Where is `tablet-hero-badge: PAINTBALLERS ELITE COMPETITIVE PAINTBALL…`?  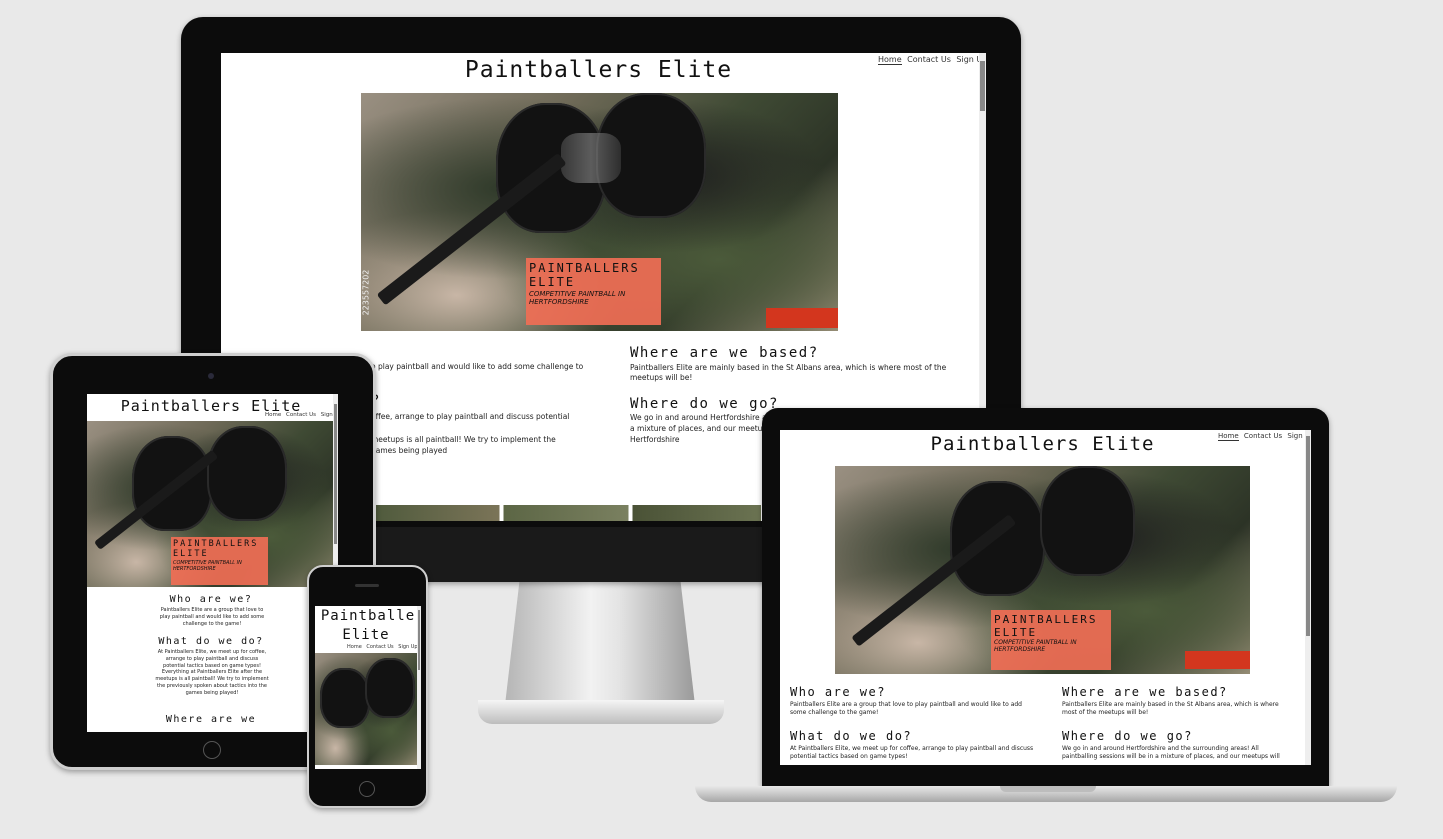
tablet-hero-badge: PAINTBALLERS ELITE COMPETITIVE PAINTBALL… is located at coordinates (219, 561).